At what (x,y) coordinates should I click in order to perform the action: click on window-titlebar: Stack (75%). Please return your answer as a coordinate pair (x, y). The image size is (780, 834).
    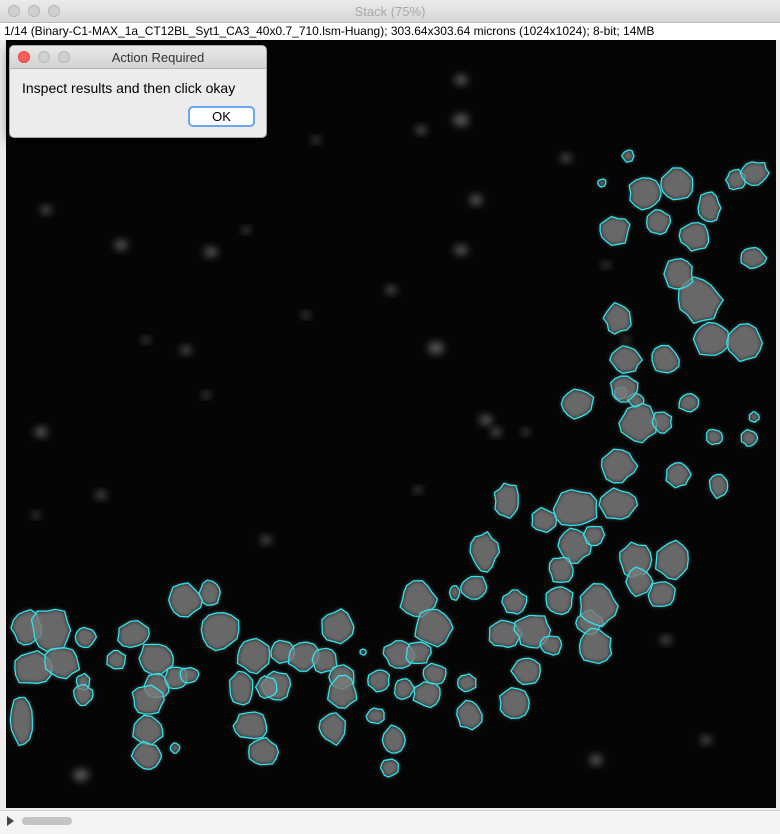
    Looking at the image, I should click on (390, 11).